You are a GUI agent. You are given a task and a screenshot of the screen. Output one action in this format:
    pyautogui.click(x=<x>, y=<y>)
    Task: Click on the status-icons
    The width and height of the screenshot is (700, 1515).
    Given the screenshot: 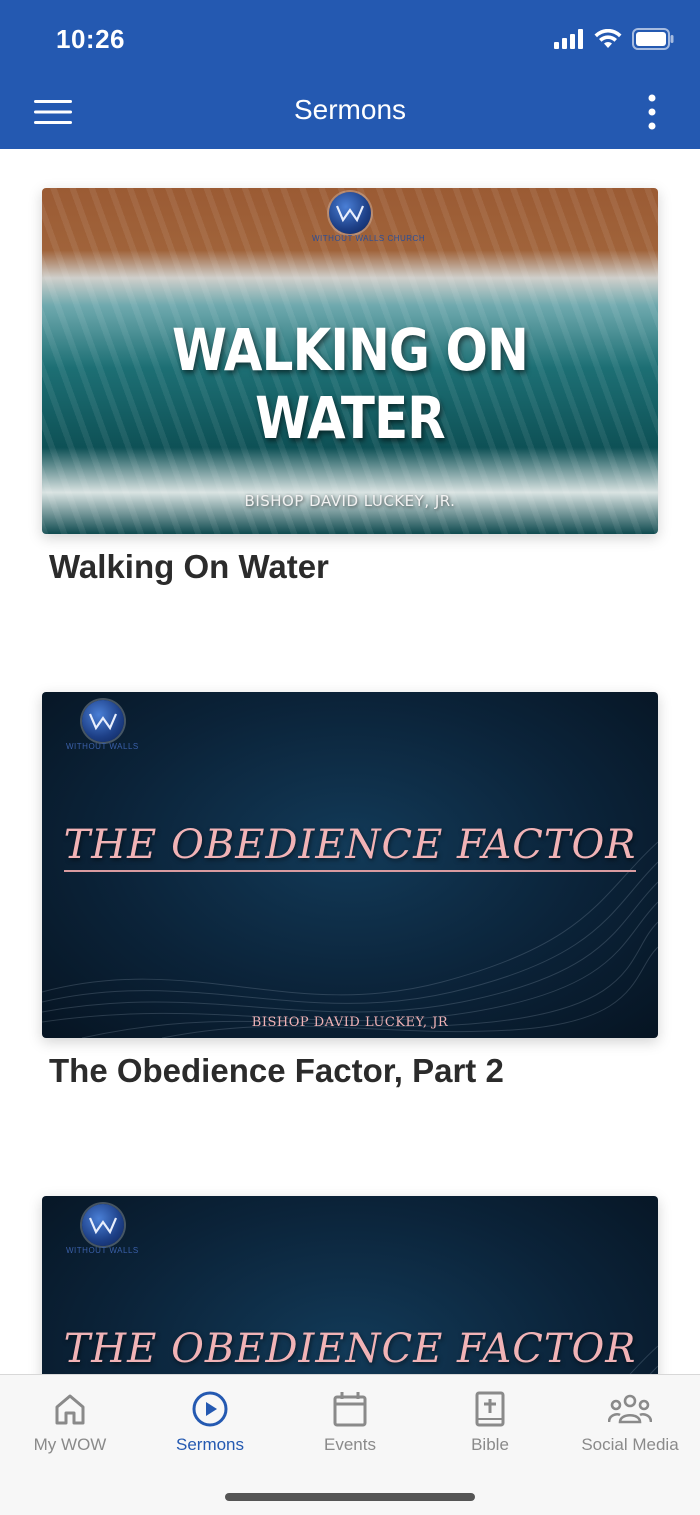 What is the action you would take?
    pyautogui.click(x=614, y=41)
    